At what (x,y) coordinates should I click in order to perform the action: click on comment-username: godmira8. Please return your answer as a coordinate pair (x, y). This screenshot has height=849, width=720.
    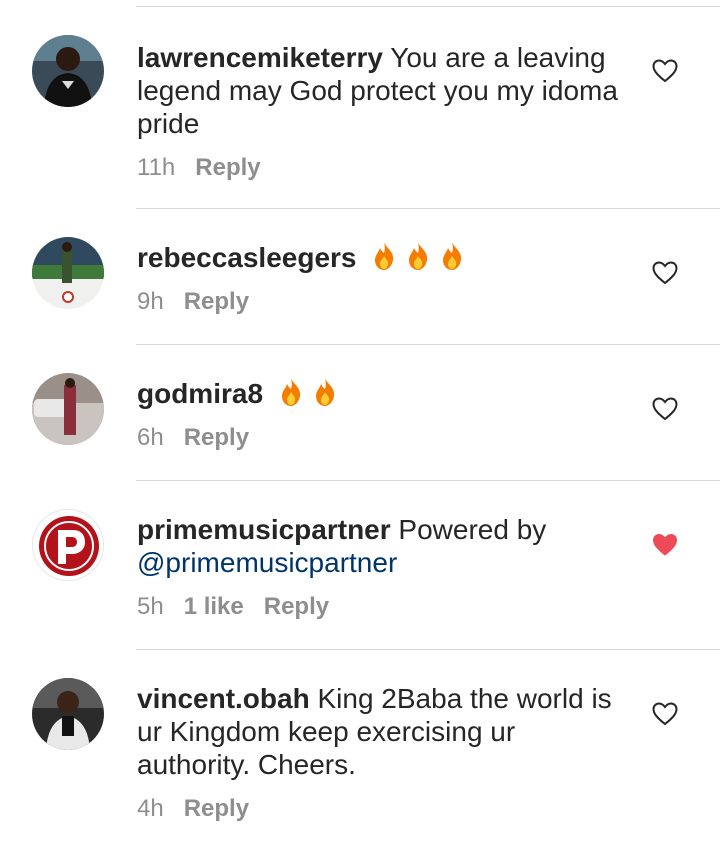
    Looking at the image, I should click on (200, 393).